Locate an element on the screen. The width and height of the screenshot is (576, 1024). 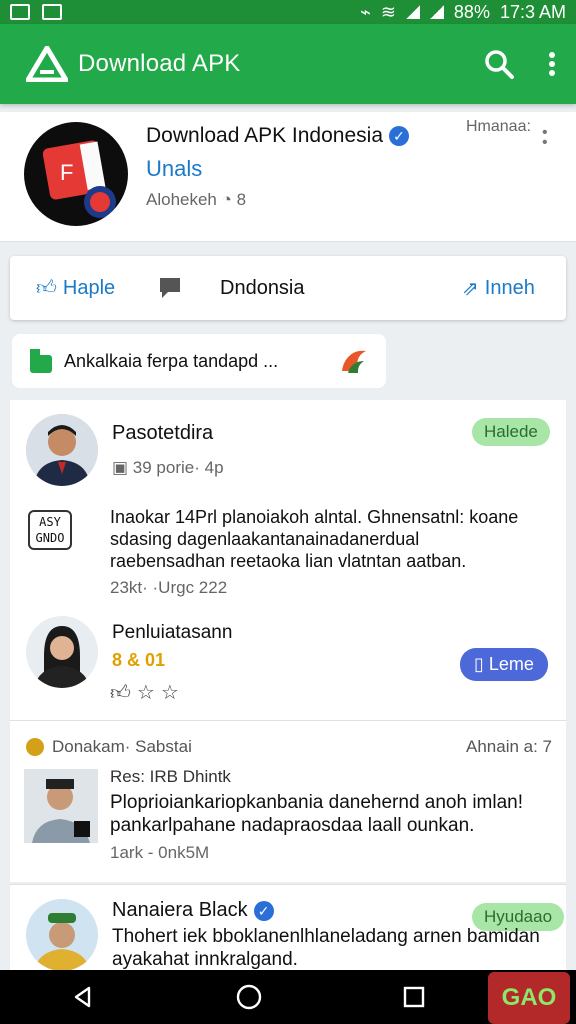
news-photo is located at coordinates (61, 806).